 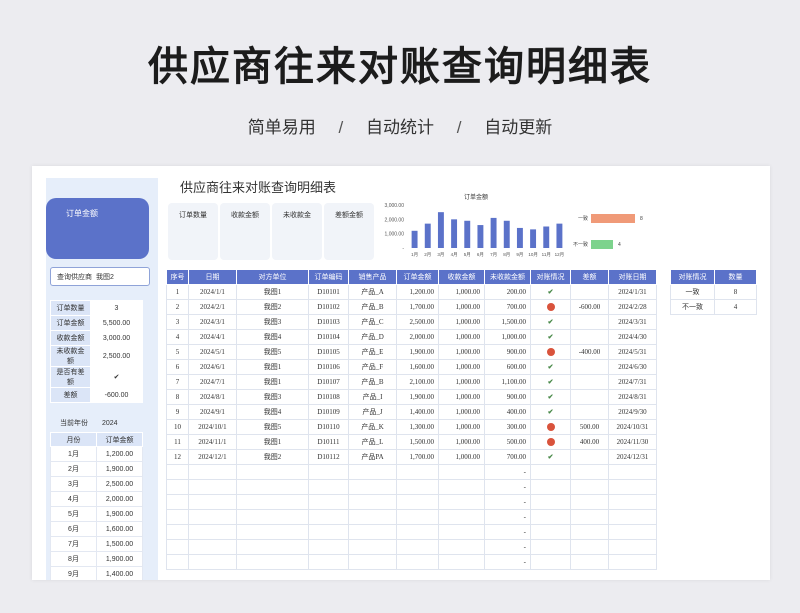 I want to click on supplier-selector: 查询供应商 我图2, so click(x=100, y=276).